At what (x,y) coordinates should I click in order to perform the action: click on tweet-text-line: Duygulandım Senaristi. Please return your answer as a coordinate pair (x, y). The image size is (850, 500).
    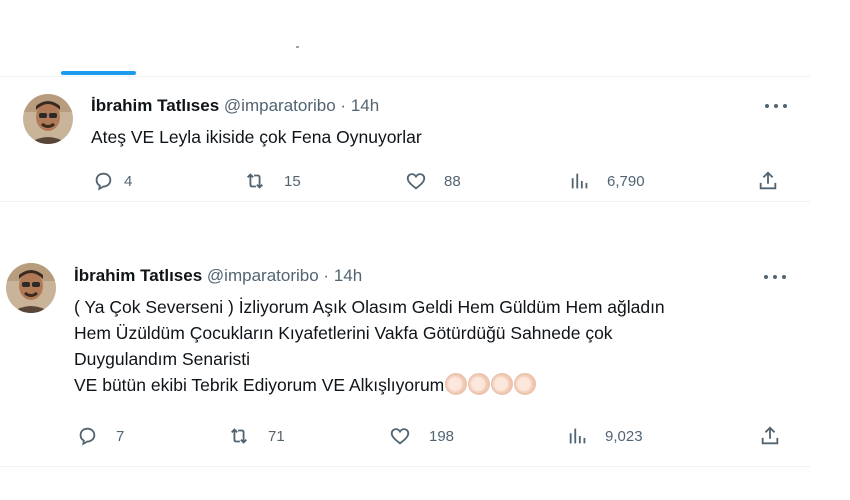
    Looking at the image, I should click on (162, 359).